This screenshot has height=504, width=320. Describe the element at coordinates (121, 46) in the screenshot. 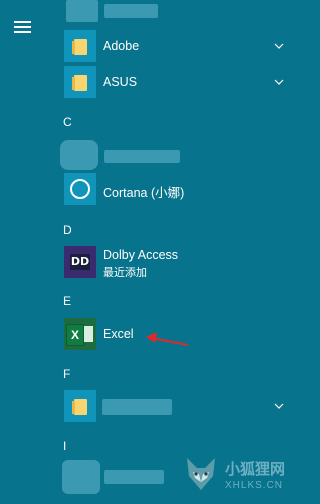

I see `adobe-label: Adobe` at that location.